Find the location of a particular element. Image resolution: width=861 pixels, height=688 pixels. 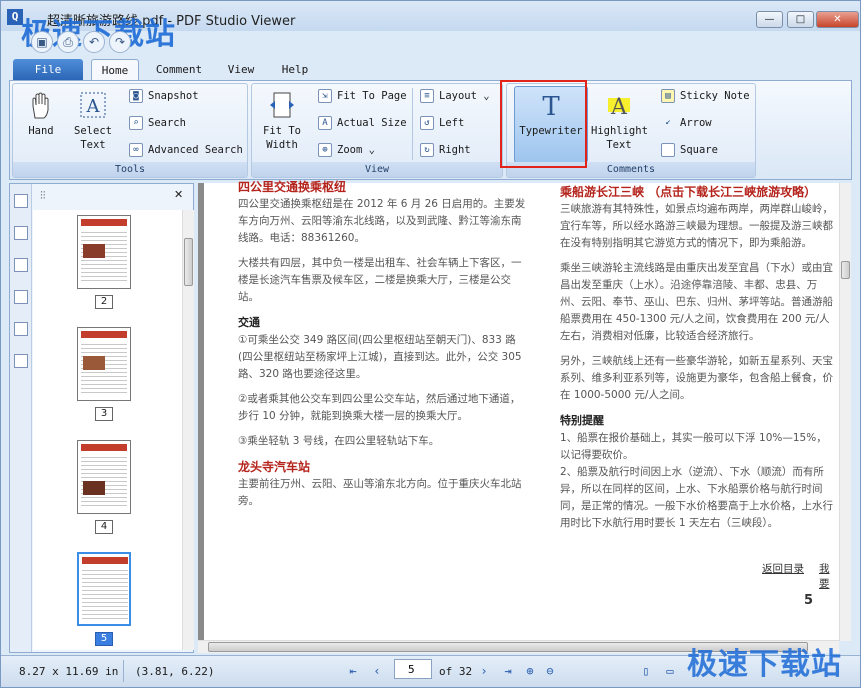

first-page-icon: ⇤ is located at coordinates (353, 671).